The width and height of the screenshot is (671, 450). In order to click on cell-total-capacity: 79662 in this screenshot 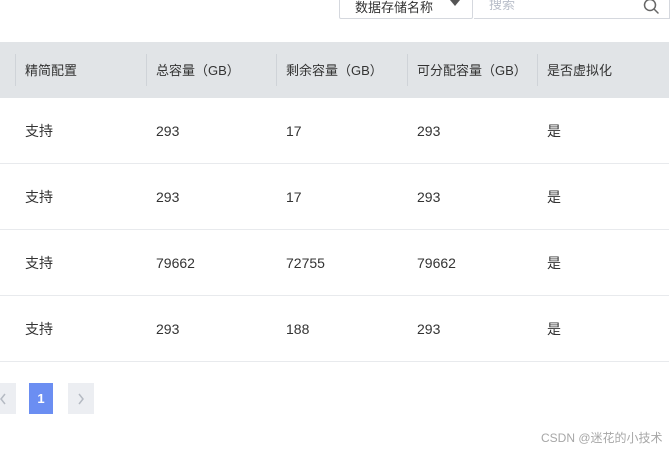, I will do `click(175, 263)`.